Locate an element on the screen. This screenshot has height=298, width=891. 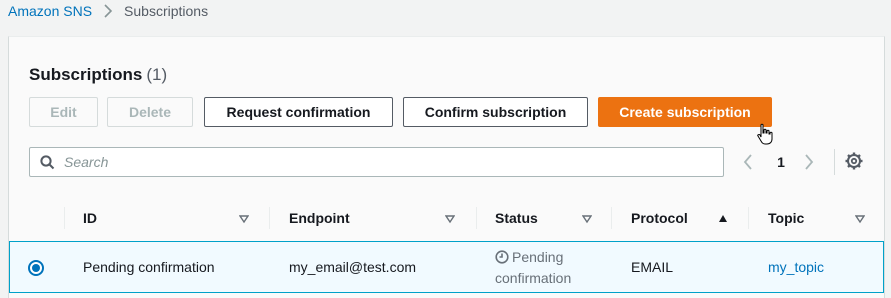
hand-cursor-icon is located at coordinates (765, 136).